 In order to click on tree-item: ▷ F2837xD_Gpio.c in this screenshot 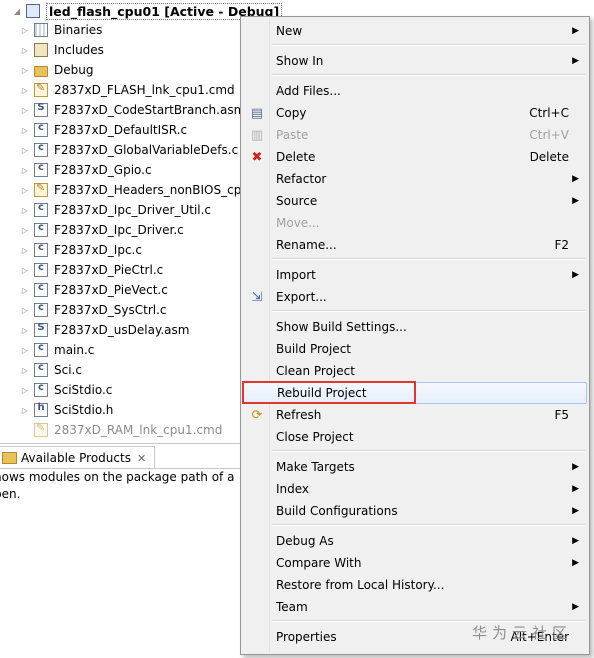, I will do `click(86, 170)`.